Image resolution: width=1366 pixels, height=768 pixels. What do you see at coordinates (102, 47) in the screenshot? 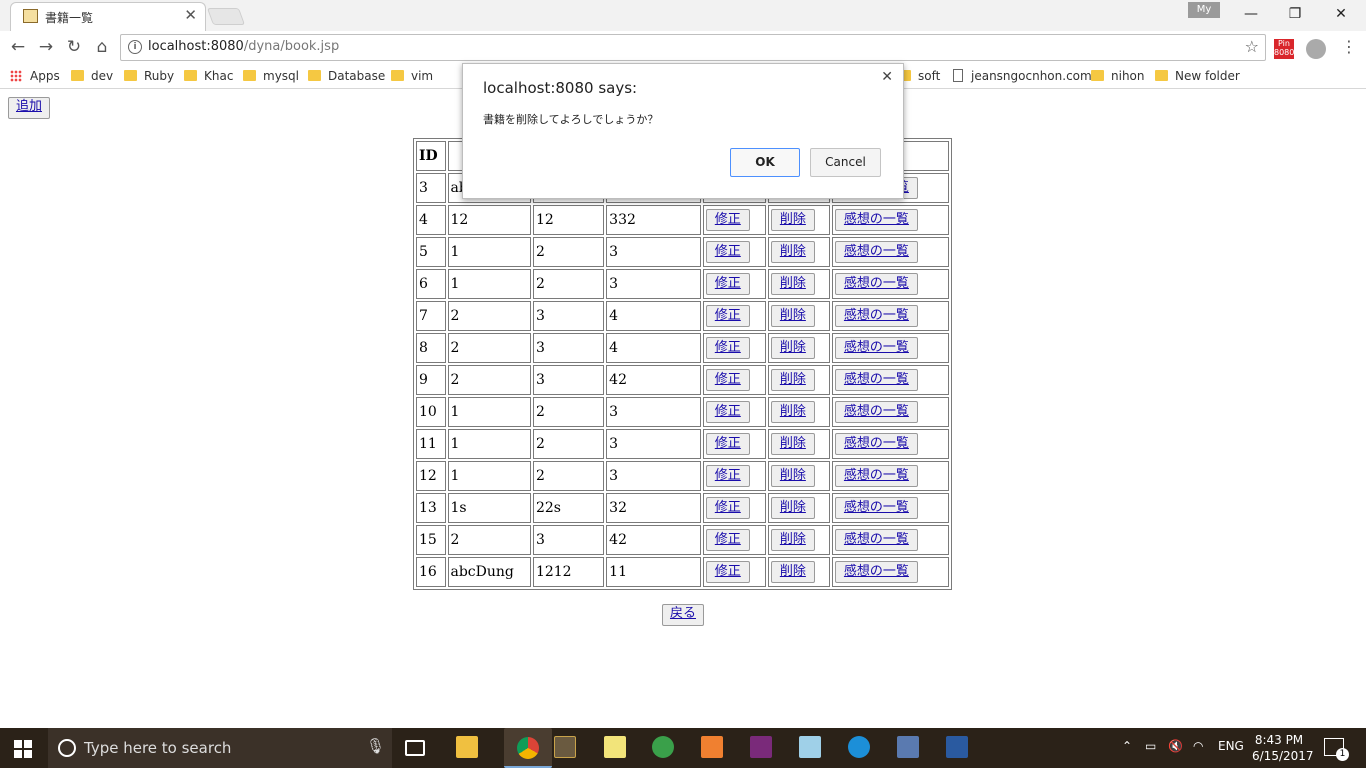
I see `home-icon: ⌂` at bounding box center [102, 47].